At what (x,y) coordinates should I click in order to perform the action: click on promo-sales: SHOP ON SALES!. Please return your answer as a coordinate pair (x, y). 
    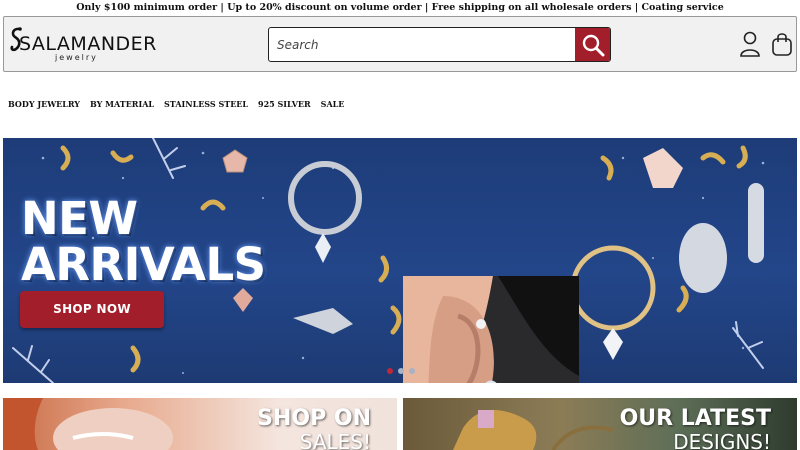
    Looking at the image, I should click on (200, 424).